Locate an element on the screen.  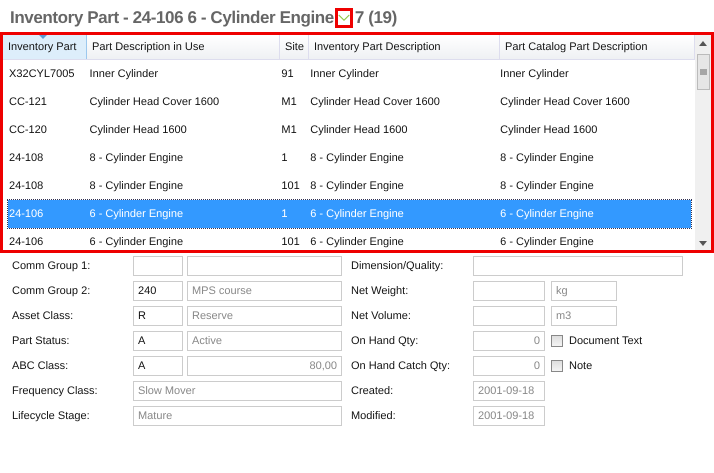
scrollbar is located at coordinates (703, 142).